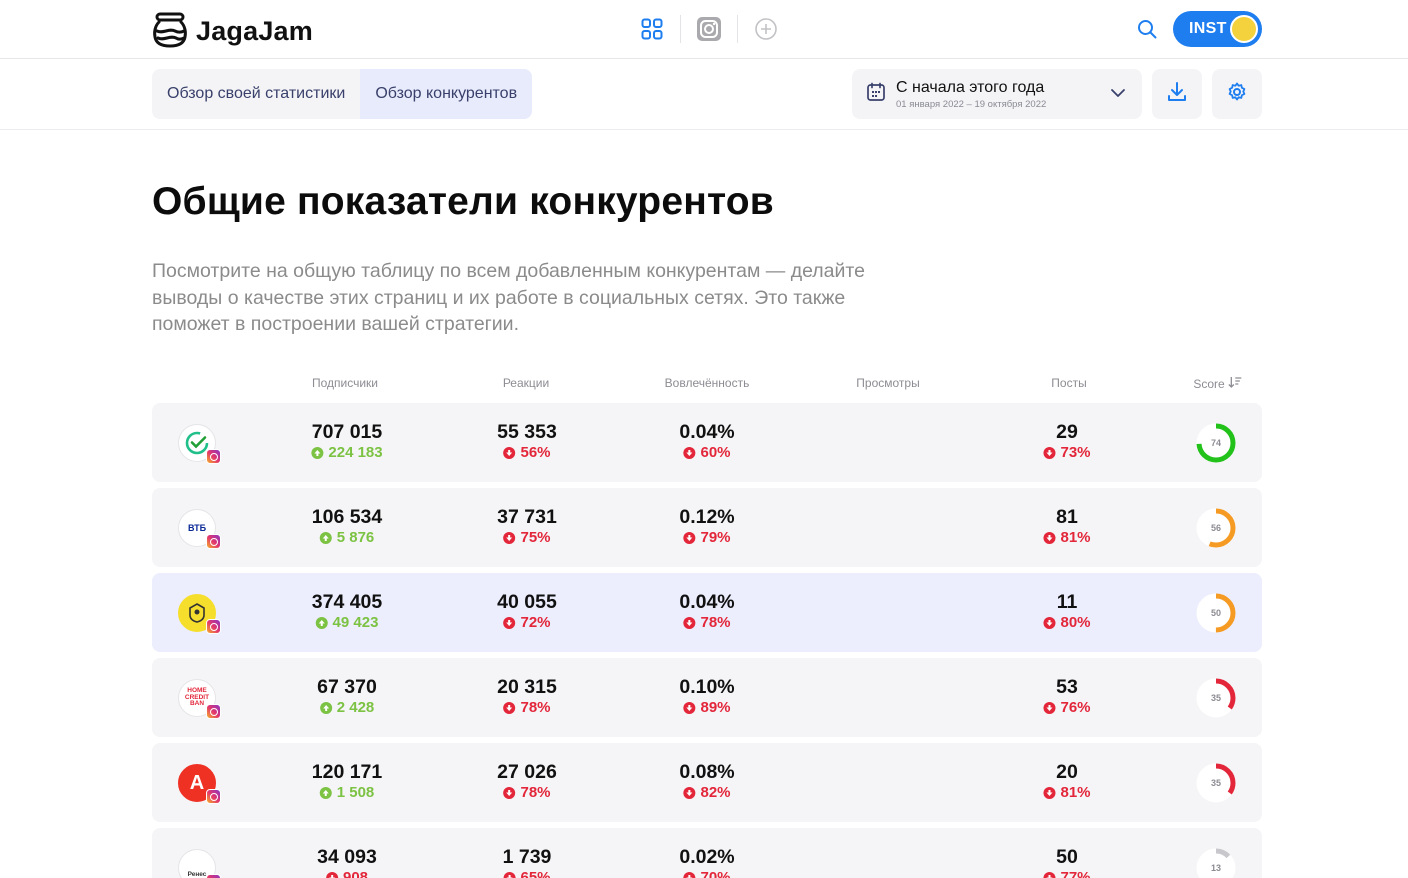 The height and width of the screenshot is (878, 1408). I want to click on subscribers-value: 34 093, so click(347, 857).